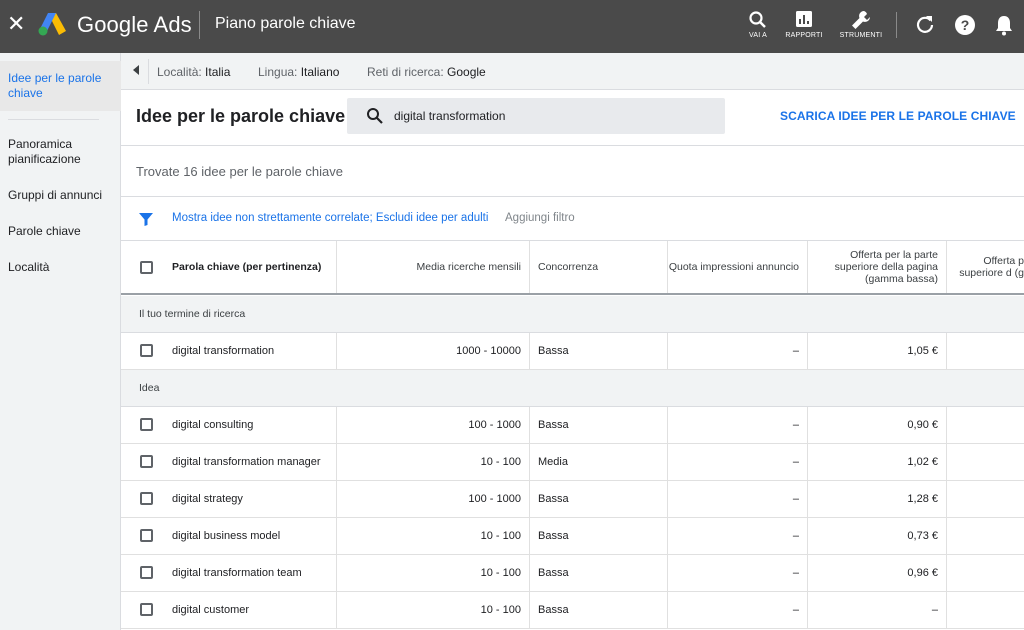 This screenshot has height=630, width=1024. I want to click on goto-button: VAI A, so click(758, 27).